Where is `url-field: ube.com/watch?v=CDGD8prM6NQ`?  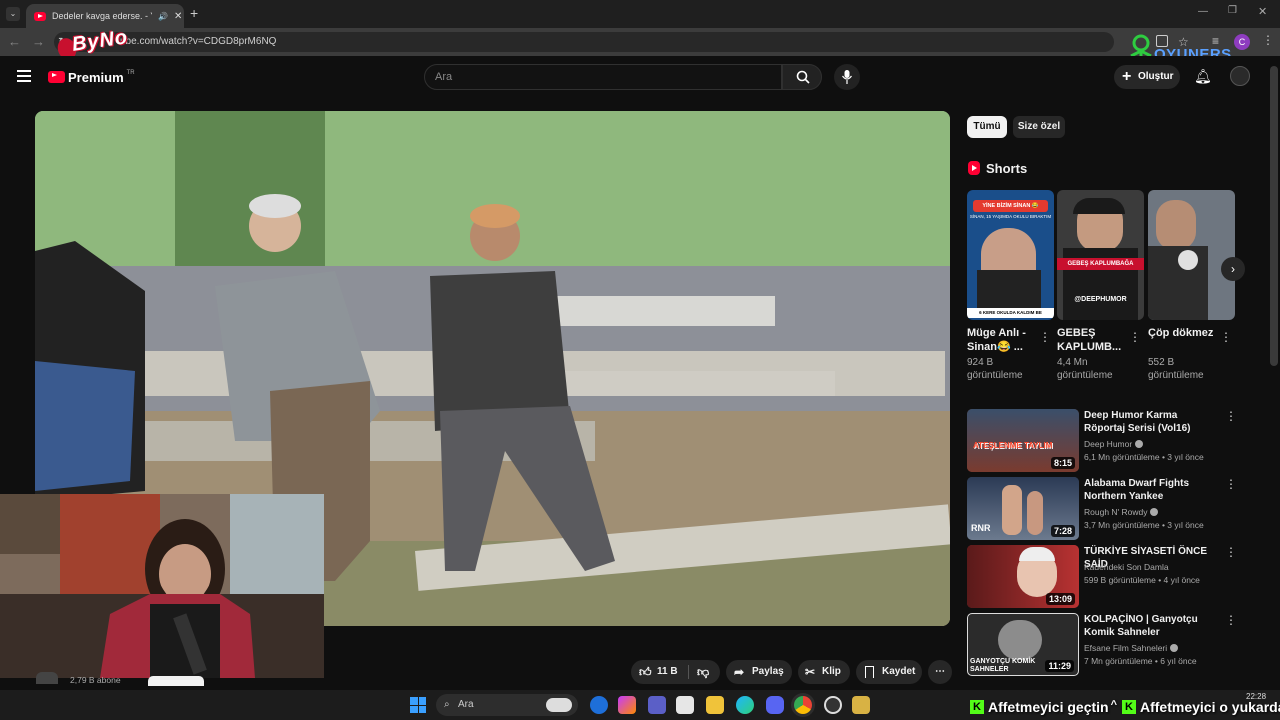
url-field: ube.com/watch?v=CDGD8prM6NQ is located at coordinates (584, 42).